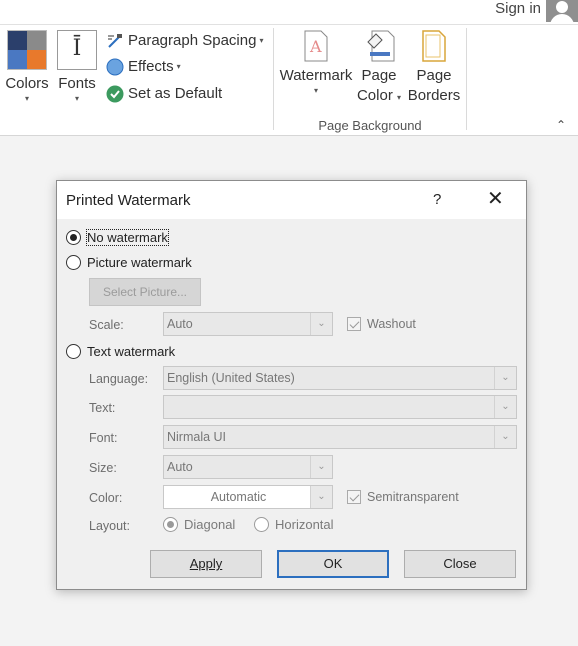  I want to click on fonts-icon: Ī, so click(77, 50).